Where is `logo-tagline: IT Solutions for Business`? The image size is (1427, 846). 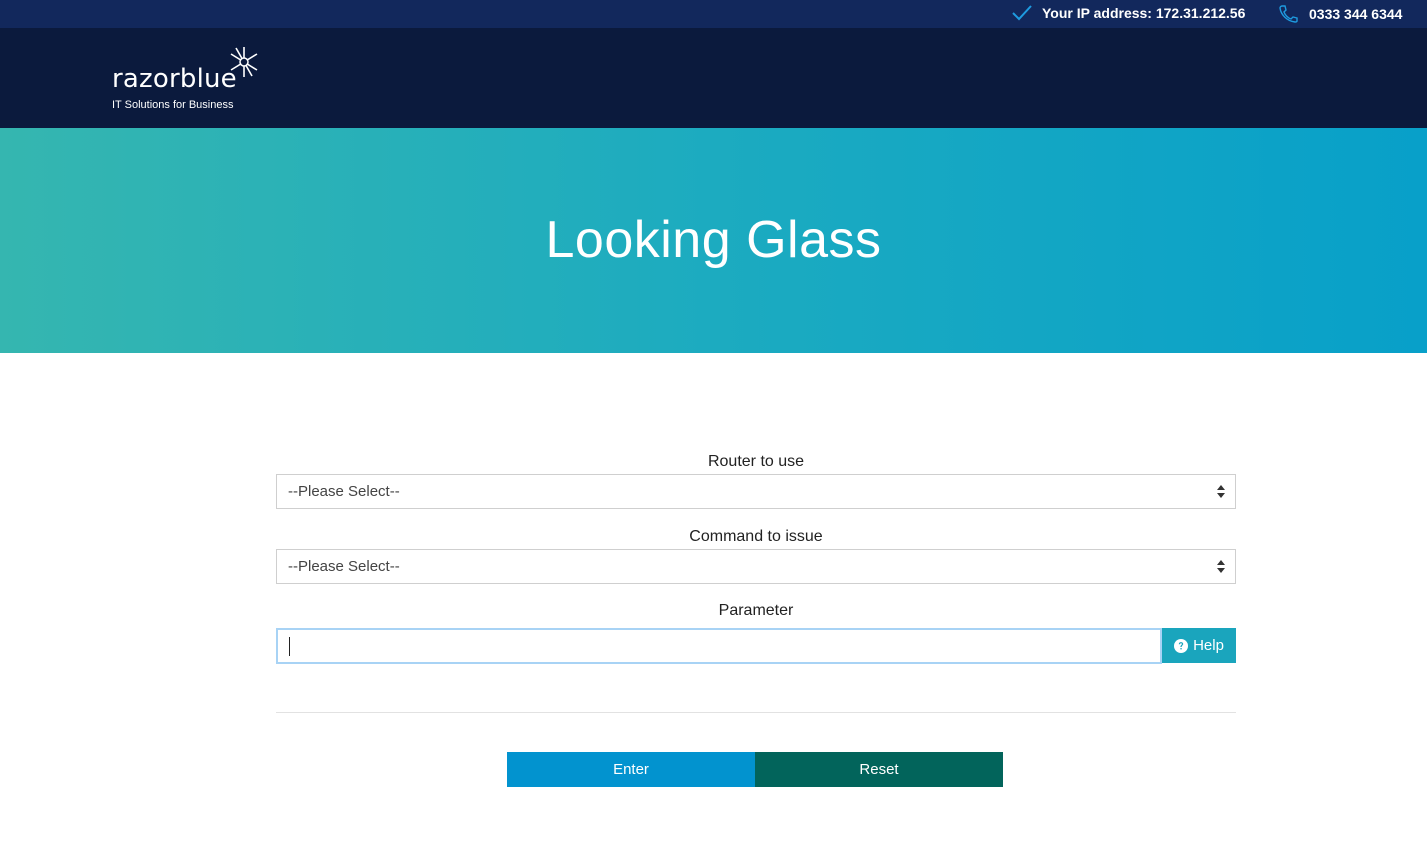
logo-tagline: IT Solutions for Business is located at coordinates (173, 105).